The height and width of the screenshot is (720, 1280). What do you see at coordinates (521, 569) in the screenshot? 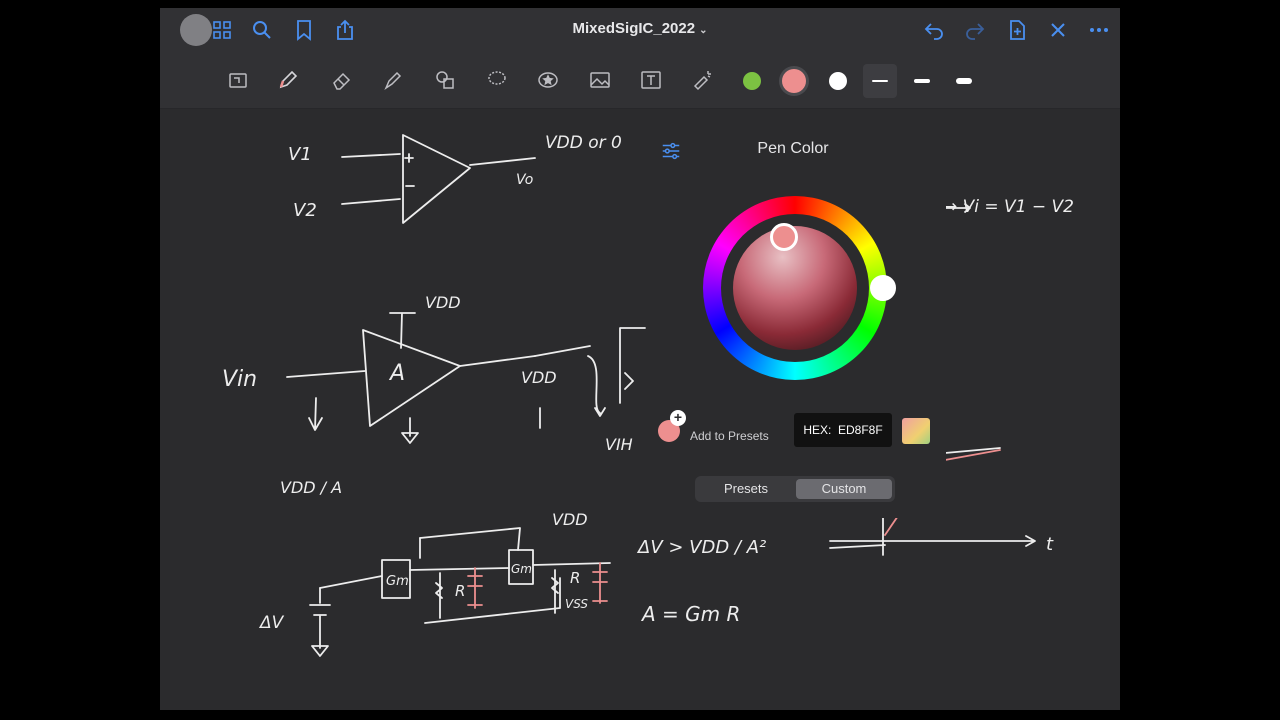
I see `label-gm-2: Gm` at bounding box center [521, 569].